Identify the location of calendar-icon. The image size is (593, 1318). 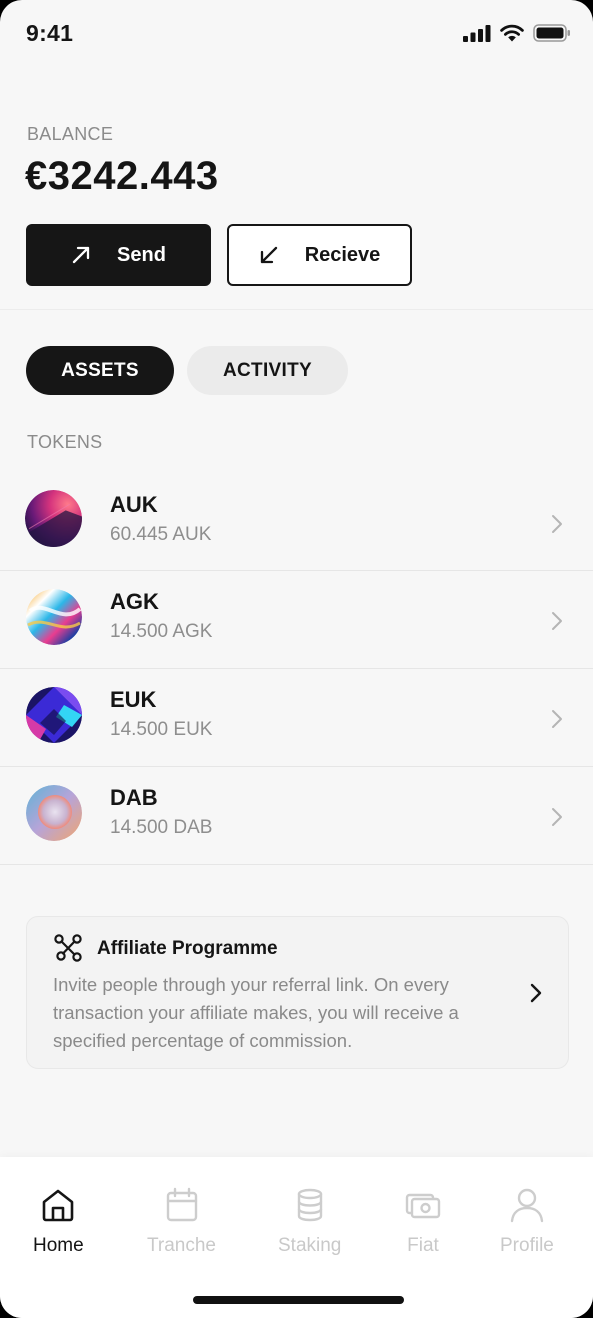
(181, 1204).